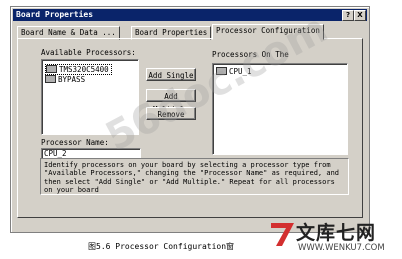  What do you see at coordinates (161, 246) in the screenshot?
I see `figure-caption: 图5.6 Processor Configuration窗` at bounding box center [161, 246].